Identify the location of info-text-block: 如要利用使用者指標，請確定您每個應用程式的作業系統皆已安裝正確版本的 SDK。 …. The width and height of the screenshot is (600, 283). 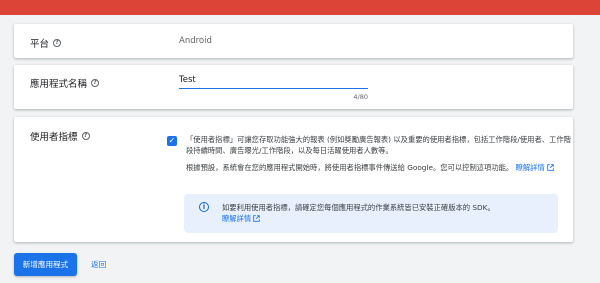
(387, 213).